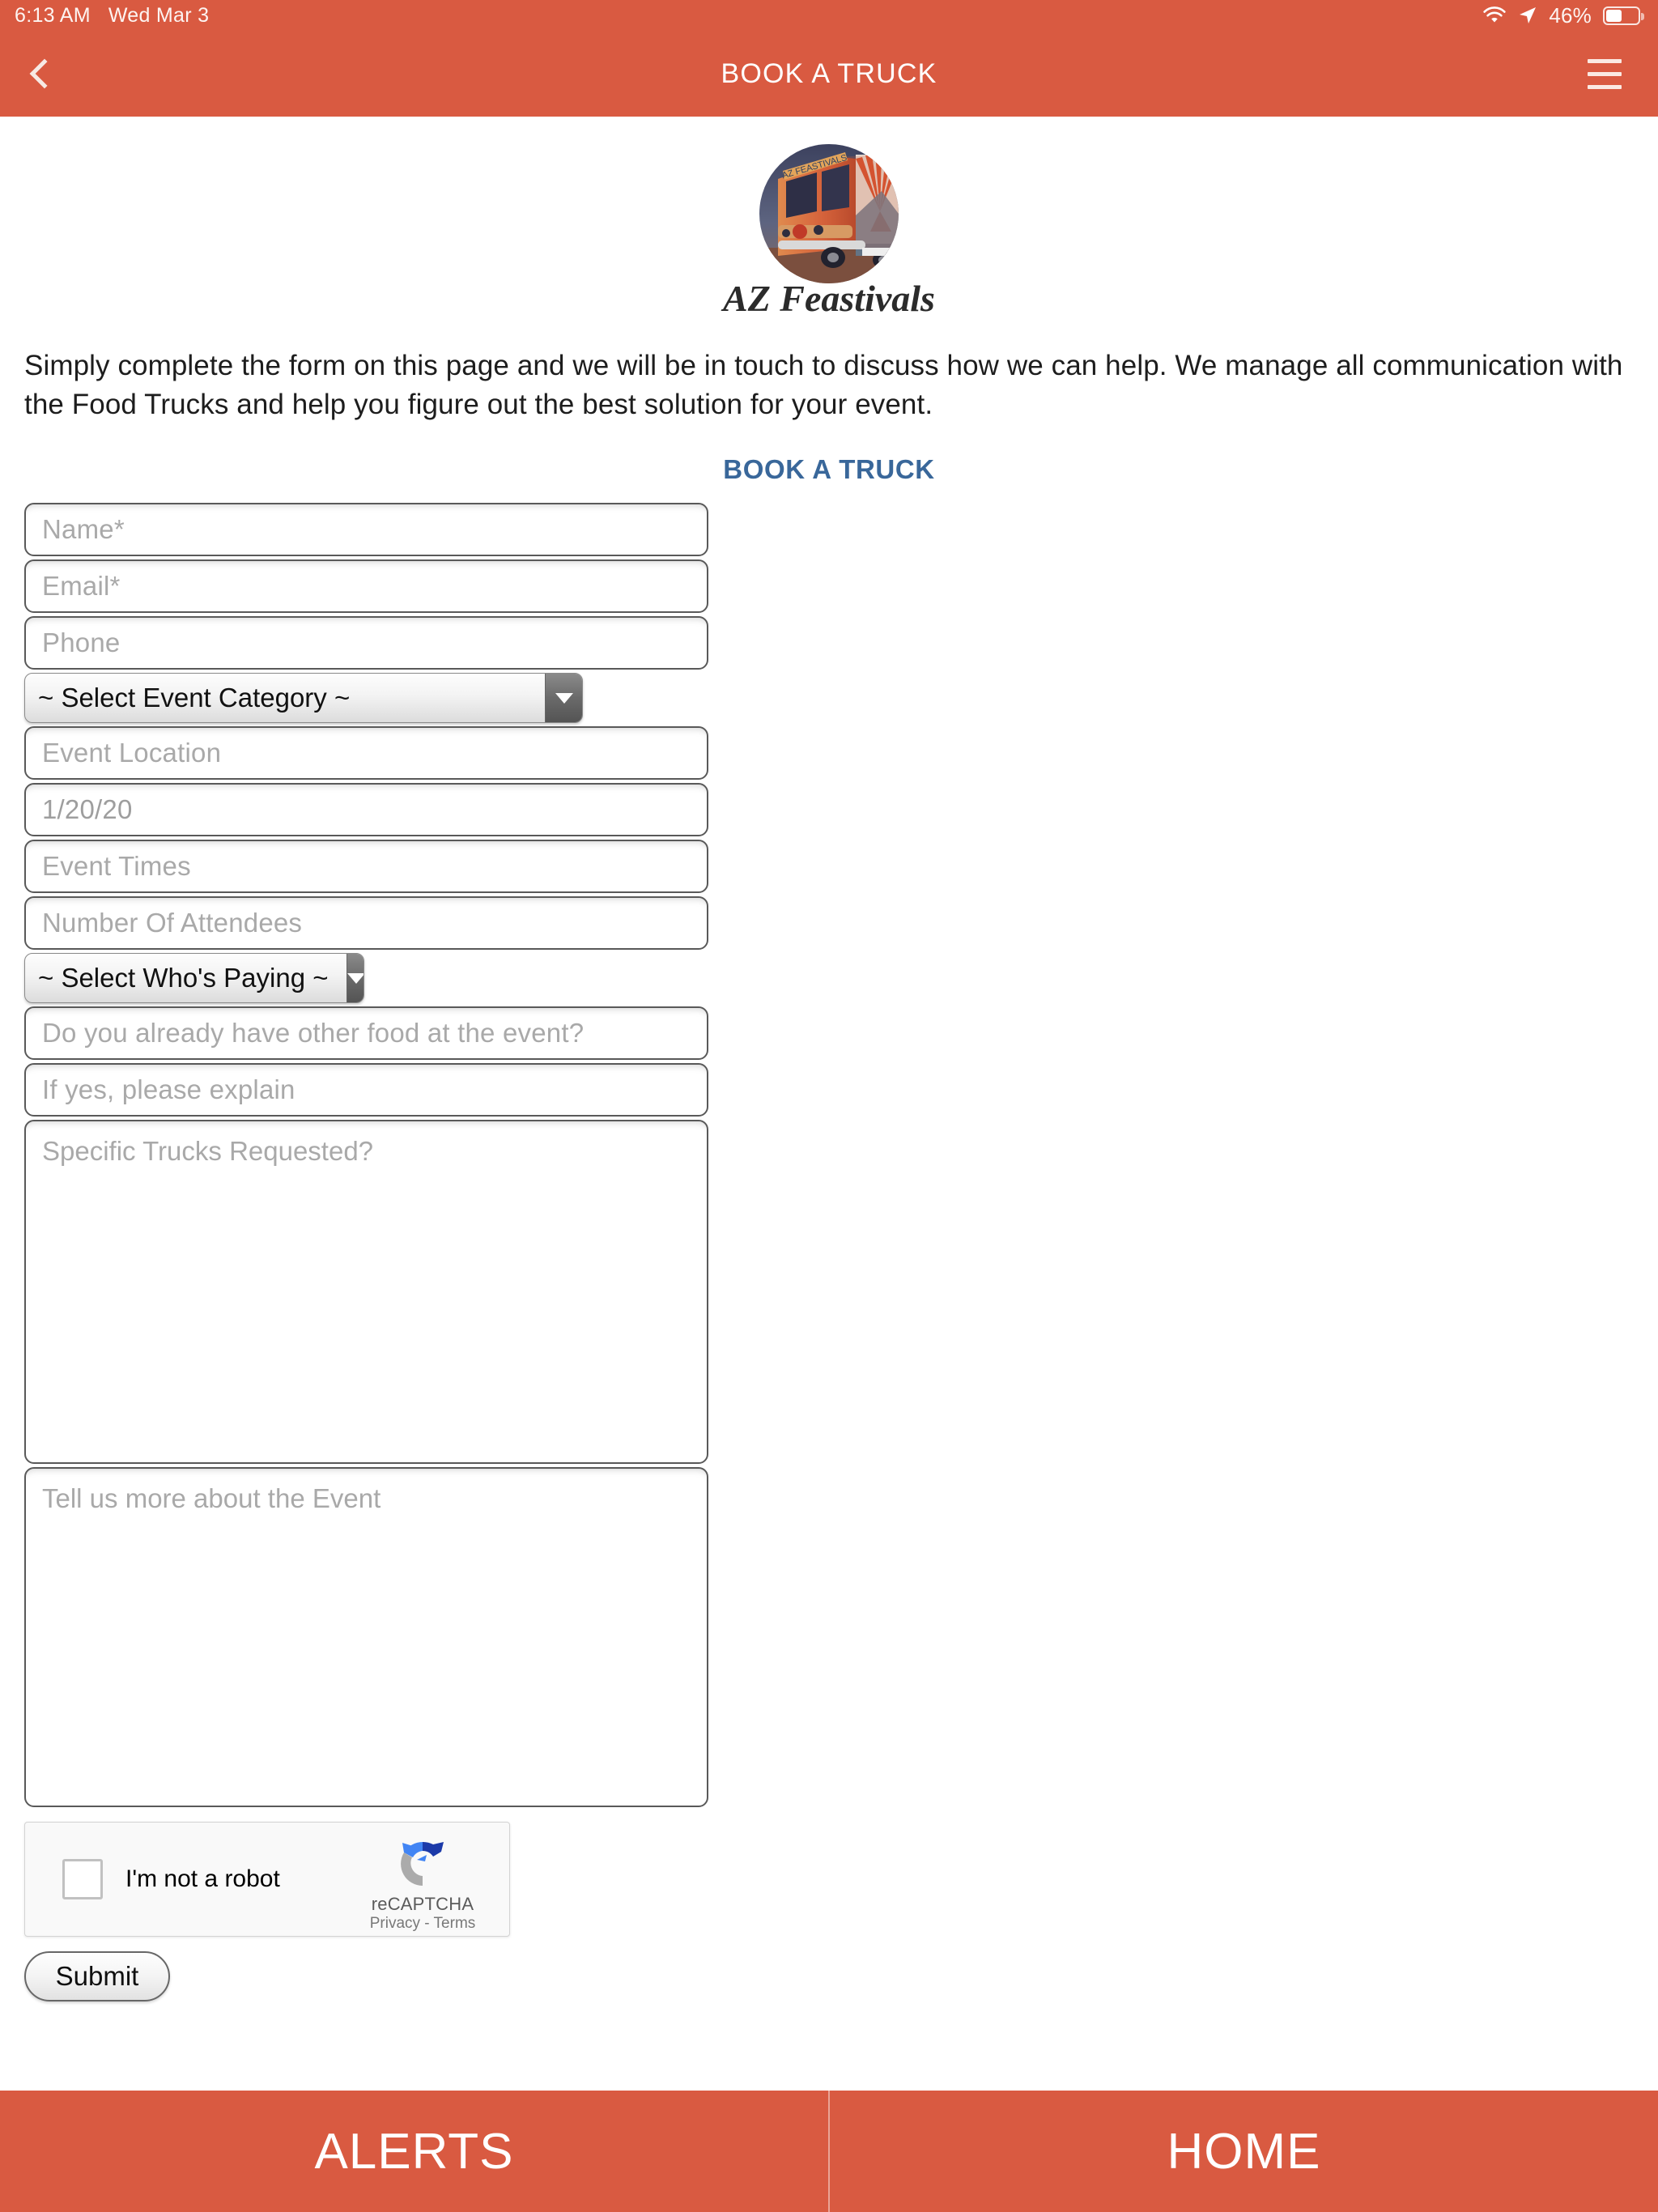 The image size is (1658, 2212). What do you see at coordinates (208, 1152) in the screenshot?
I see `specific-trucks-placeholder: Specific Trucks Requested?` at bounding box center [208, 1152].